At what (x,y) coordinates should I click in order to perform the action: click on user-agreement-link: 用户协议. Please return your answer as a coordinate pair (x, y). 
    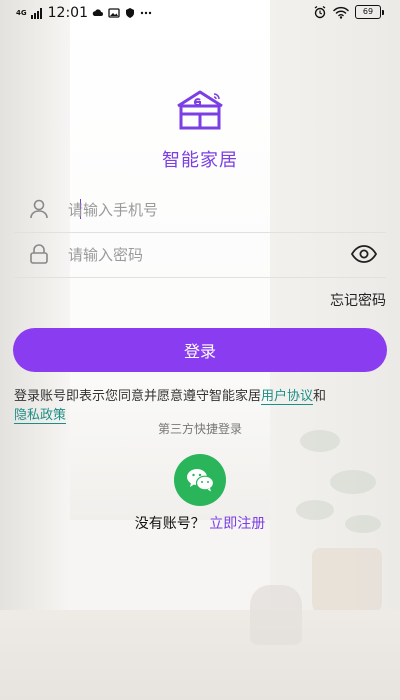
    Looking at the image, I should click on (287, 397).